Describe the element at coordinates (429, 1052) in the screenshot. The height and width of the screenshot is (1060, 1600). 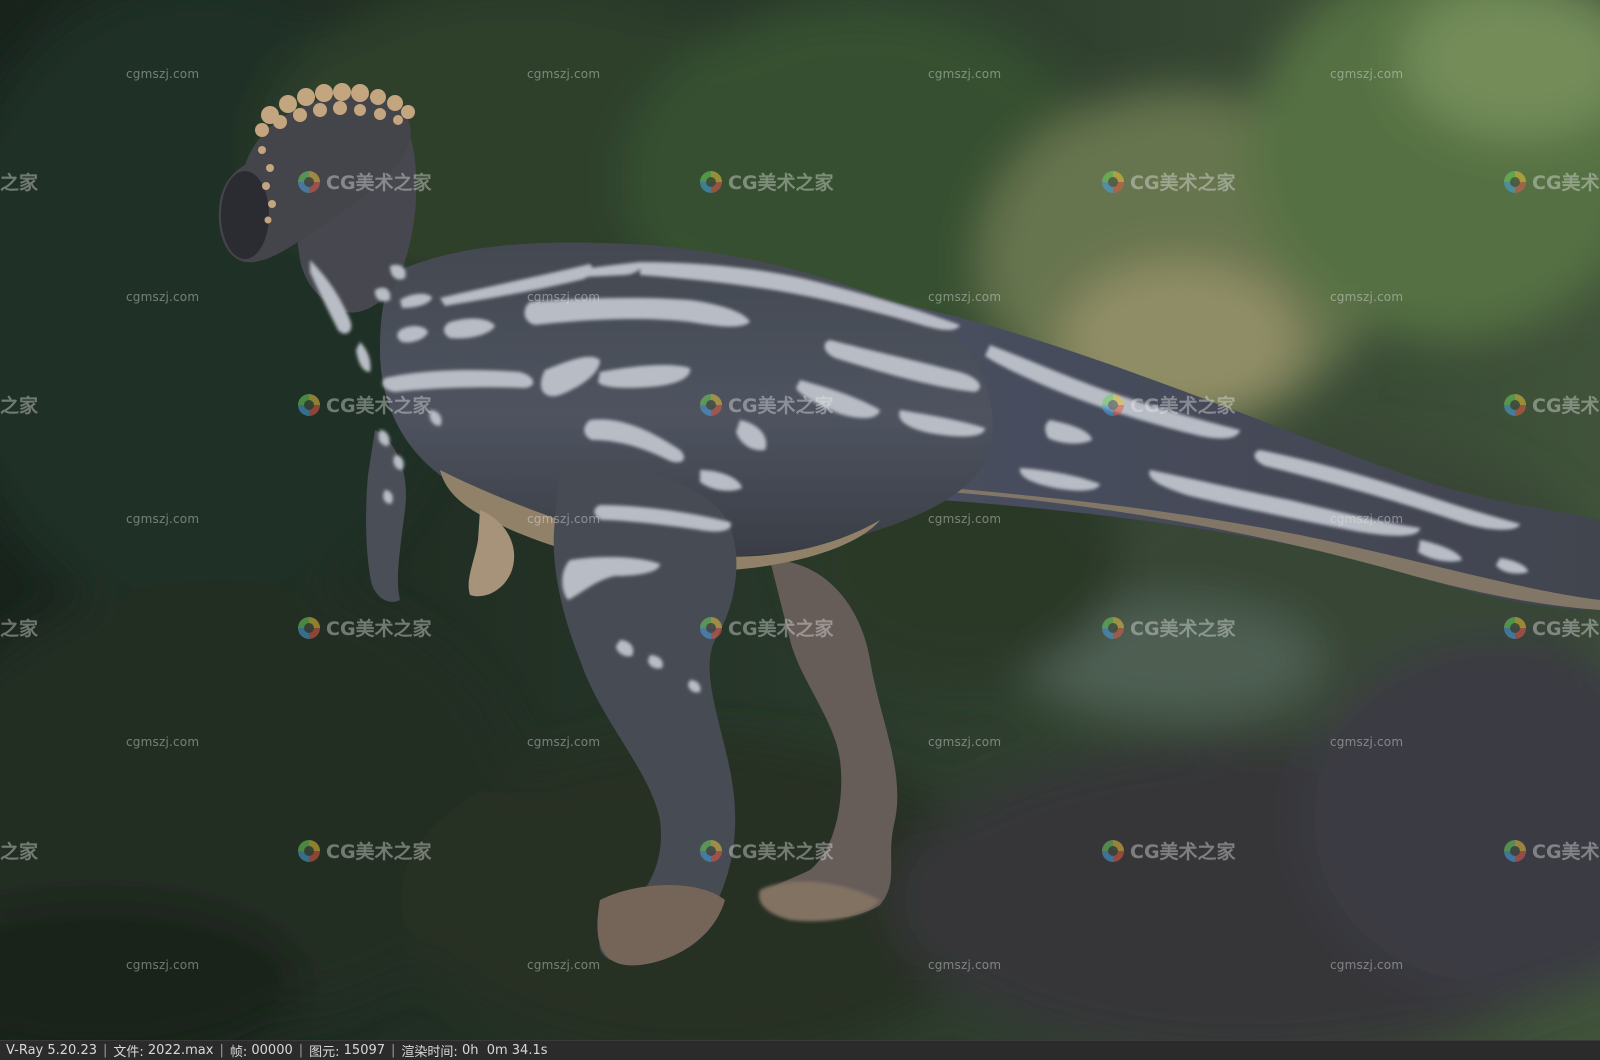
I see `render-time-label: 渲染时间:` at that location.